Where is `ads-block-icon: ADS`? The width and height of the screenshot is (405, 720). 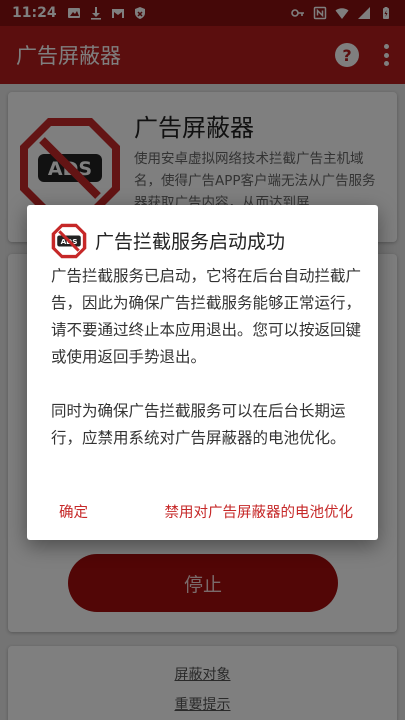
ads-block-icon: ADS is located at coordinates (69, 241).